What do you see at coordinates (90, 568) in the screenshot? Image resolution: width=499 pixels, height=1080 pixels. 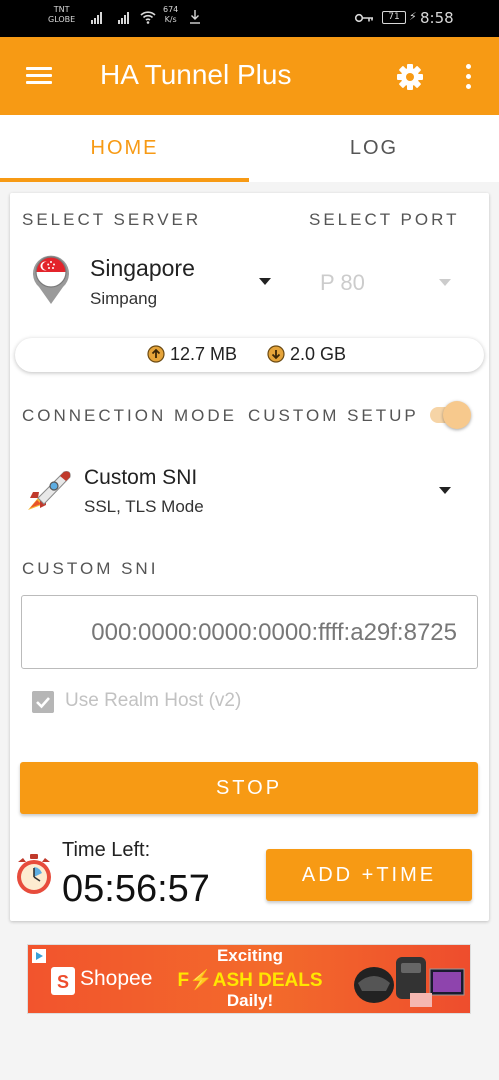 I see `custom-sni-label: CUSTOM SNI` at bounding box center [90, 568].